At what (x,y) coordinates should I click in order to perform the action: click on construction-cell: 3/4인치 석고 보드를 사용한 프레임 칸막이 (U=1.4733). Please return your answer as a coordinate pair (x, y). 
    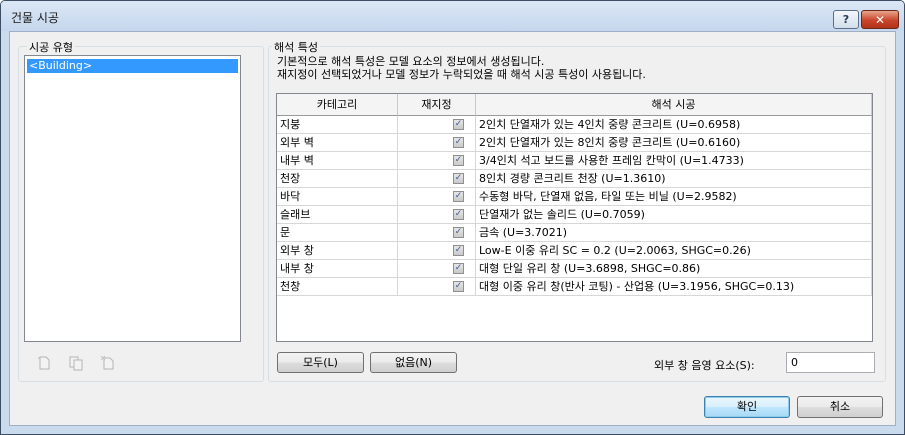
    Looking at the image, I should click on (674, 161).